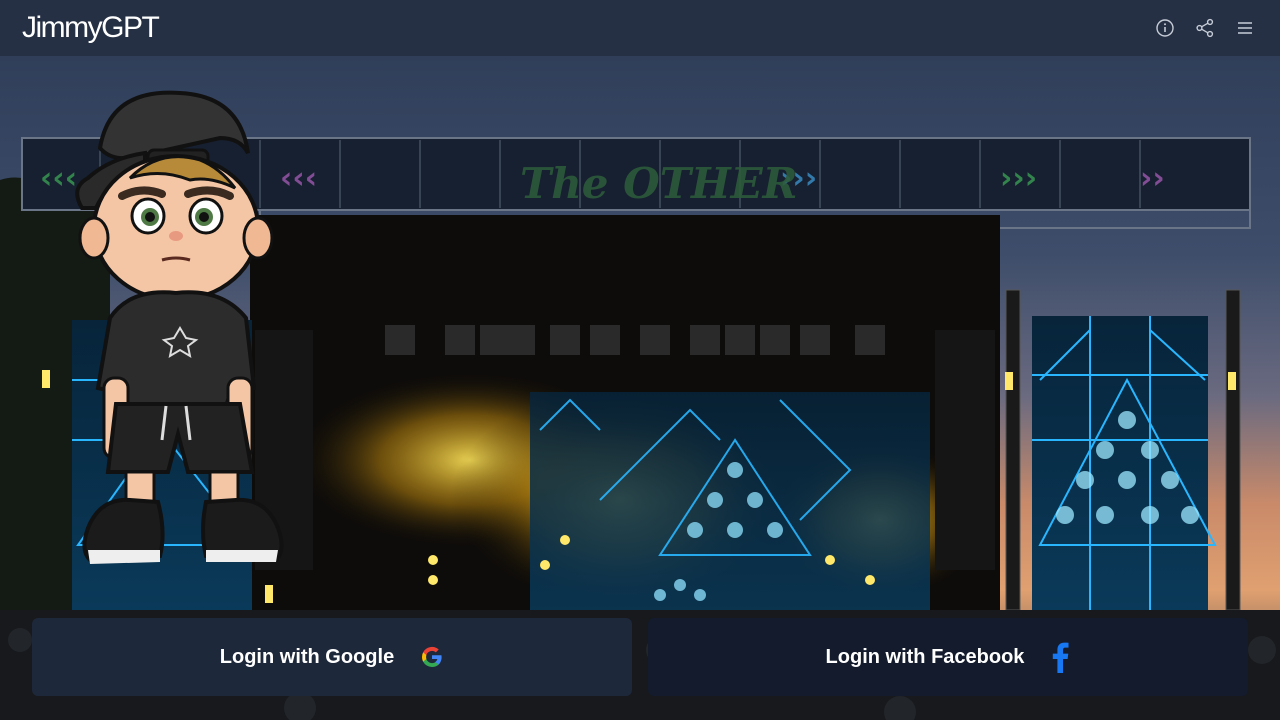 This screenshot has width=1280, height=720. What do you see at coordinates (659, 183) in the screenshot?
I see `svg-text: The OTHER` at bounding box center [659, 183].